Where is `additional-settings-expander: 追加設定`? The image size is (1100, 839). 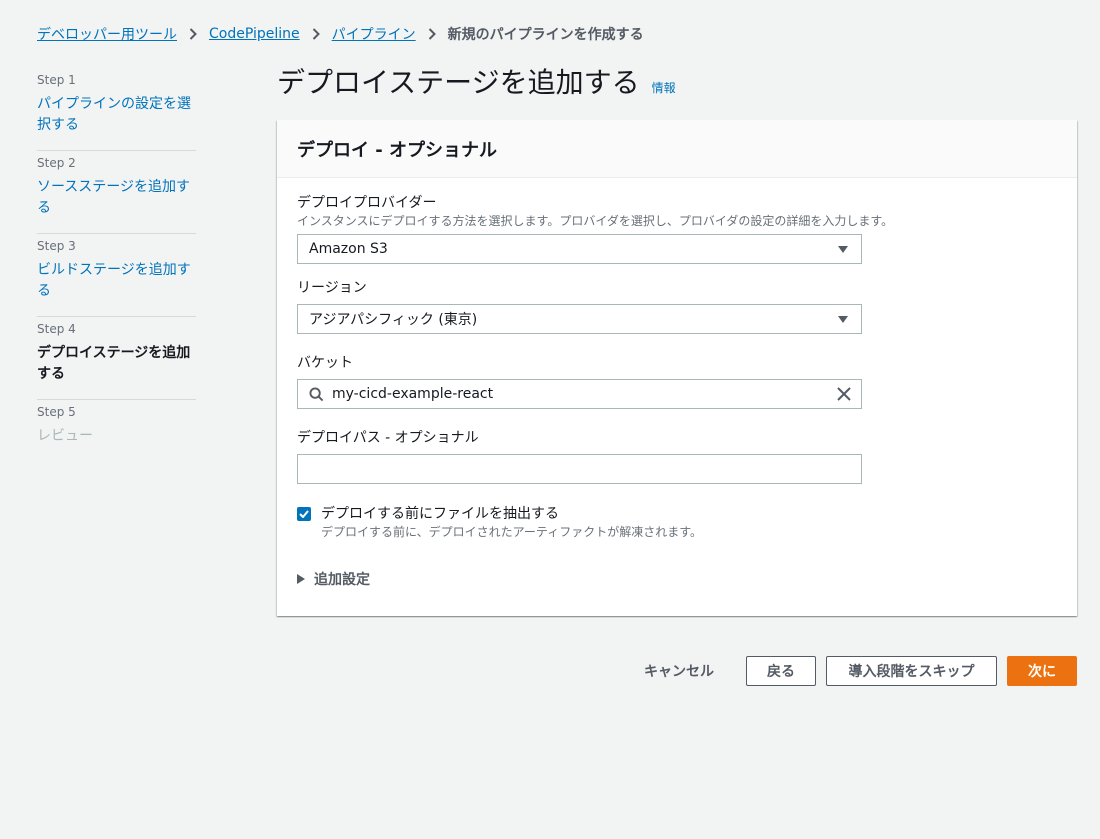 additional-settings-expander: 追加設定 is located at coordinates (333, 579).